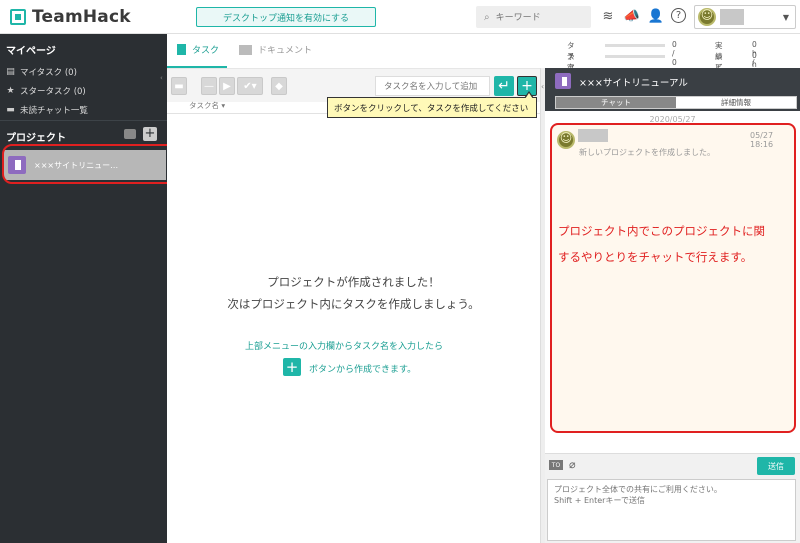  I want to click on send-button: 送信, so click(776, 466).